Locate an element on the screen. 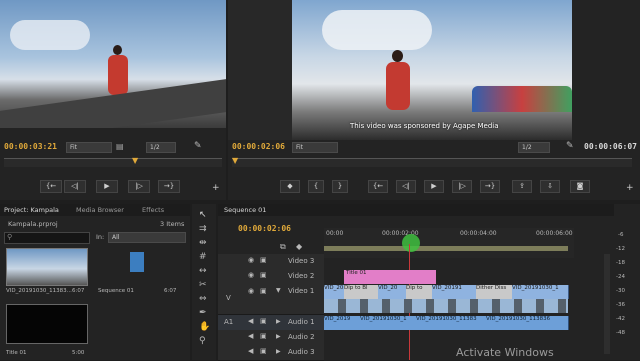  timeline-scrollbar is located at coordinates (607, 304).